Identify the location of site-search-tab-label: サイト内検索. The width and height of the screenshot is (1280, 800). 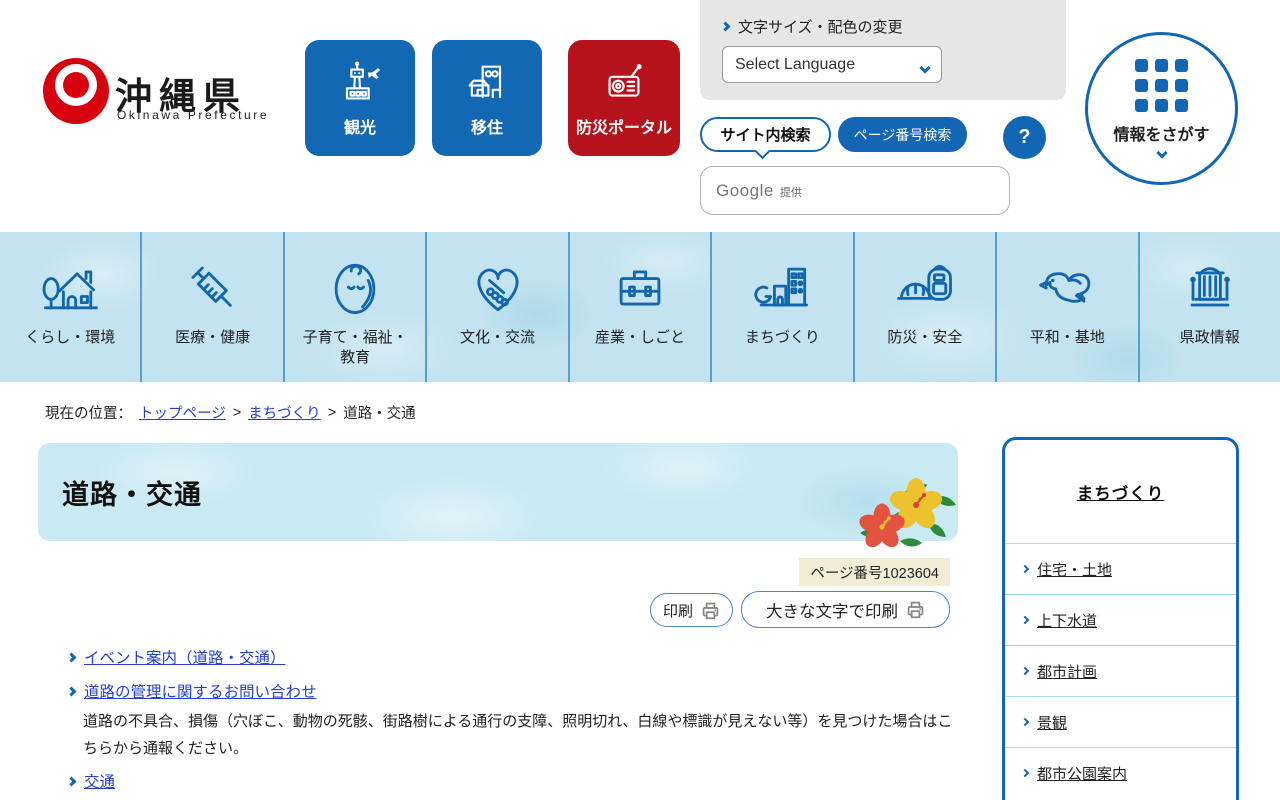
(765, 135).